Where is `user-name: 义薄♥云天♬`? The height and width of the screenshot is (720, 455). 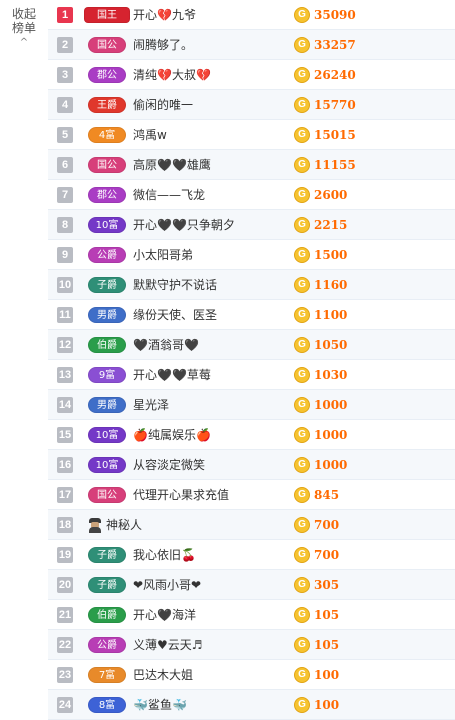 user-name: 义薄♥云天♬ is located at coordinates (168, 645).